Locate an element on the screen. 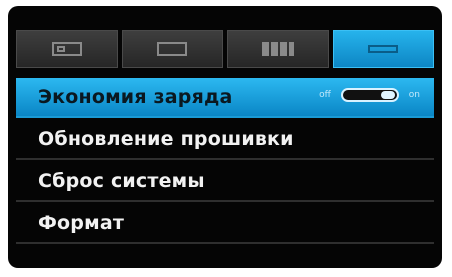  menu-item-firmware-update: Обновление прошивки is located at coordinates (225, 140).